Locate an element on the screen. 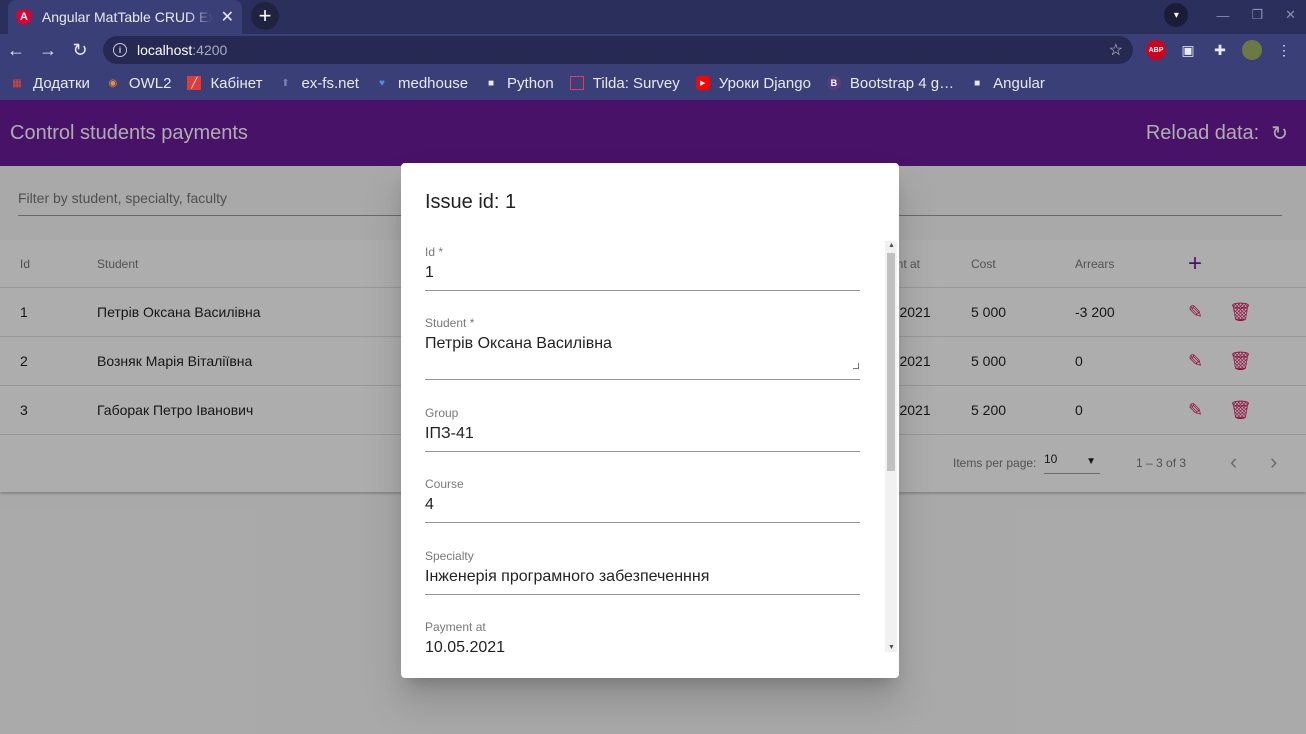 The image size is (1306, 734). bookmark-django: ▶ Уроки Django is located at coordinates (753, 83).